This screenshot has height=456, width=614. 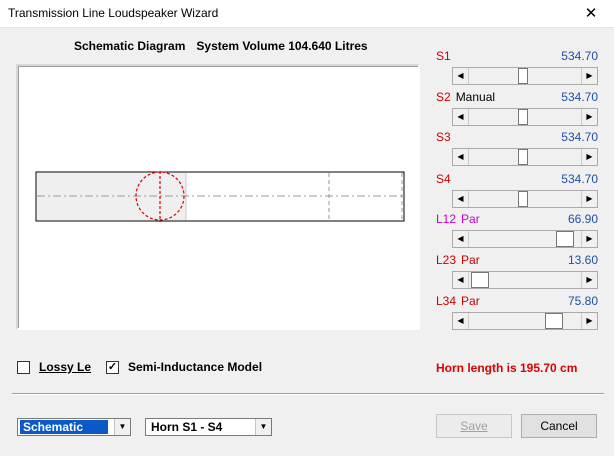 I want to click on param-s1: S1 534.70 ◀ ▶, so click(x=517, y=69).